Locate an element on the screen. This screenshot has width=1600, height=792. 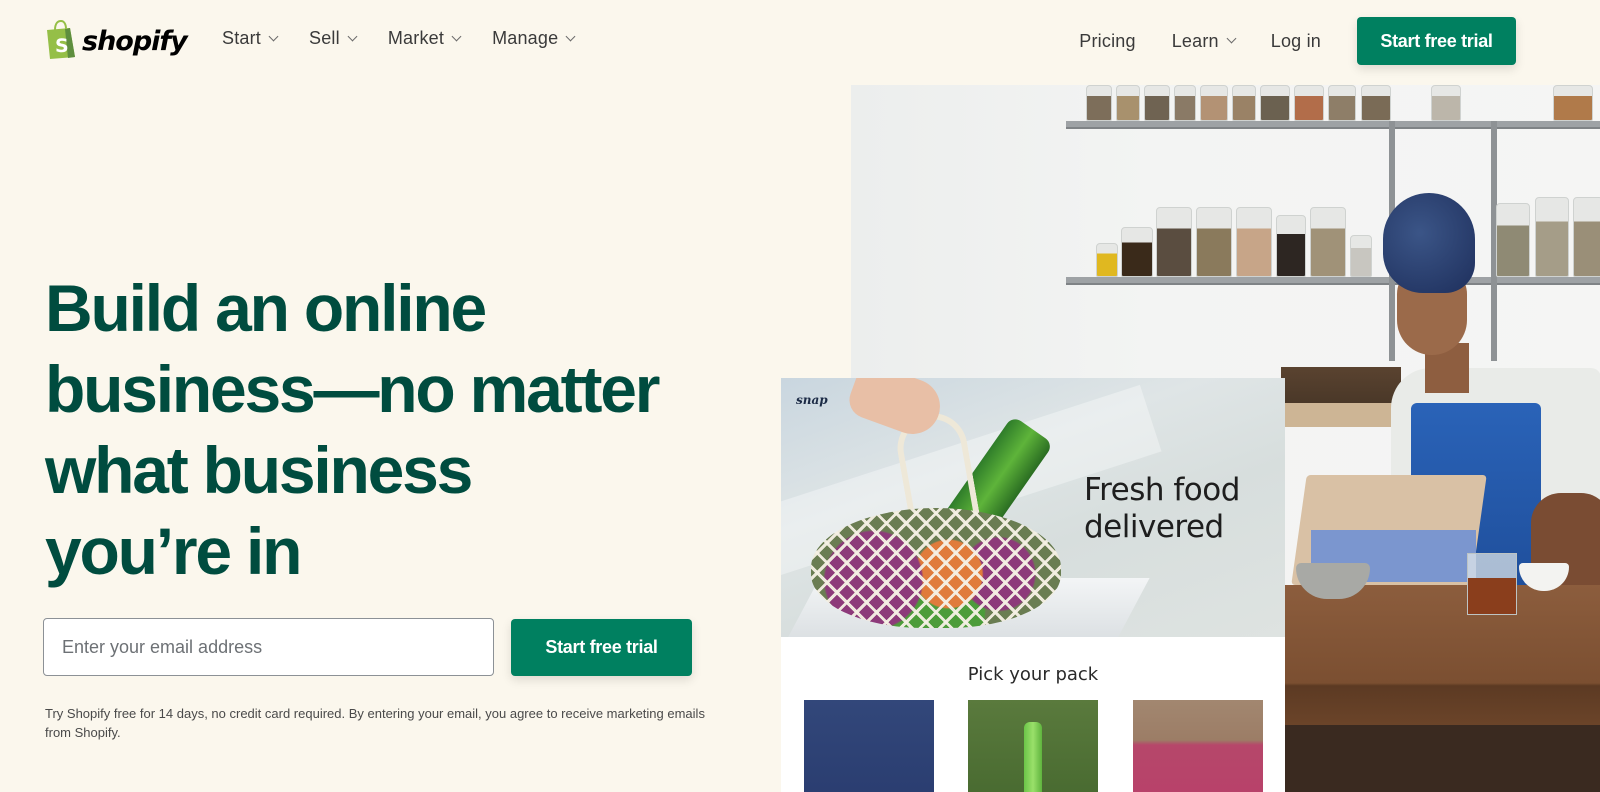
email-input is located at coordinates (268, 647).